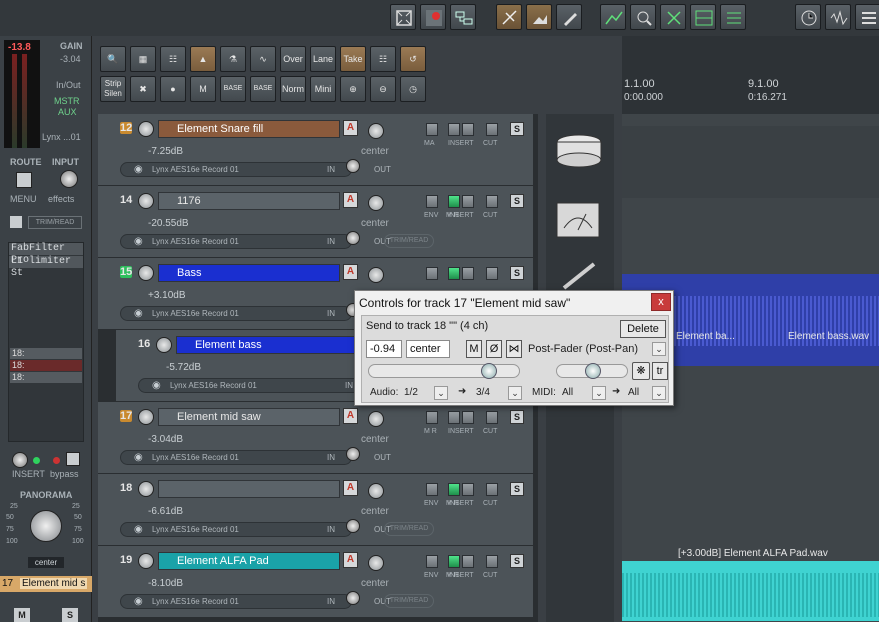 The image size is (879, 622). What do you see at coordinates (474, 349) in the screenshot?
I see `send-mute-button: M` at bounding box center [474, 349].